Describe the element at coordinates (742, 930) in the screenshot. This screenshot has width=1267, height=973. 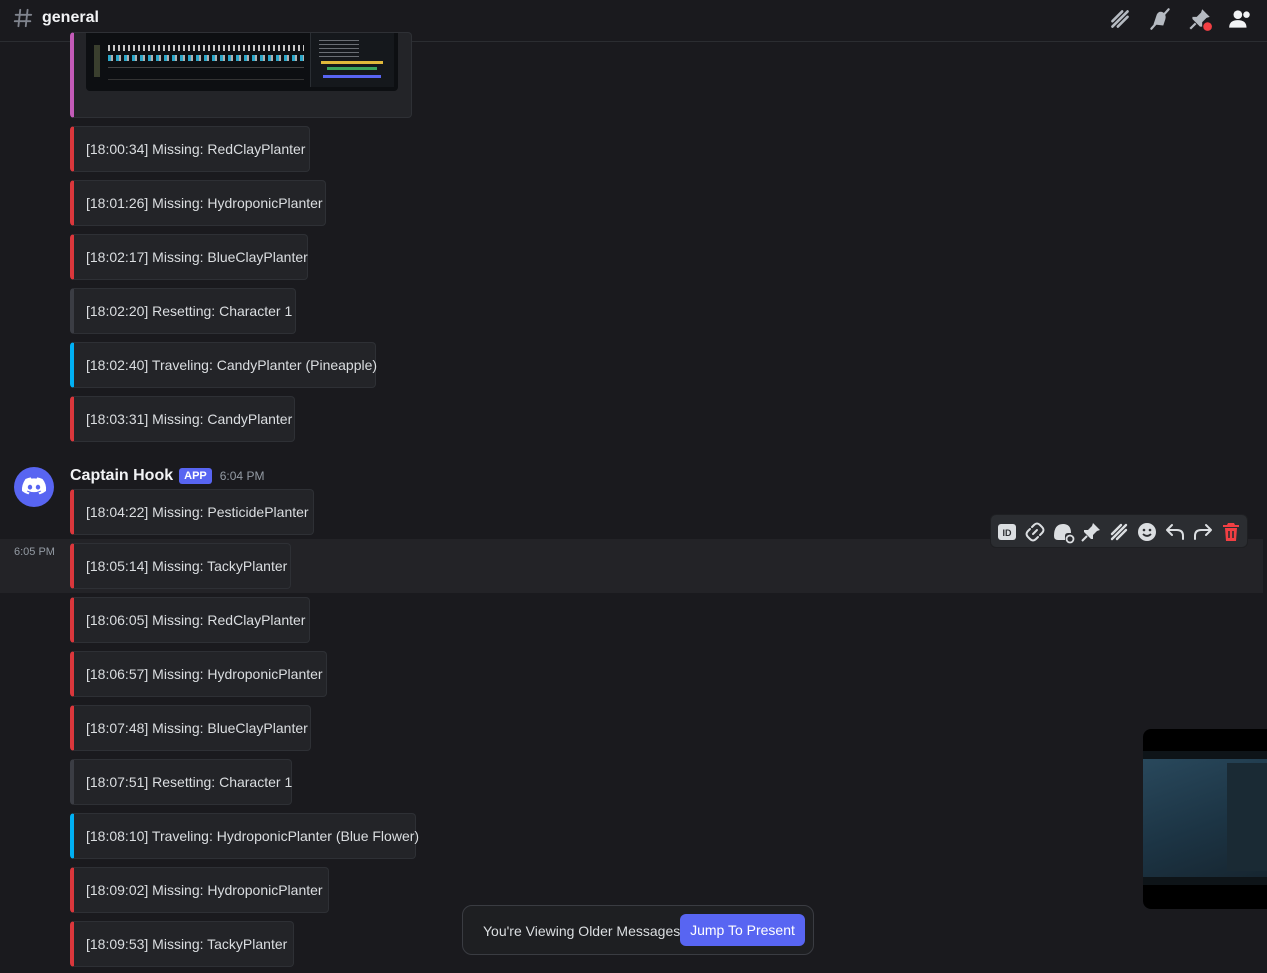
I see `jump-to-present-button: Jump To Present` at that location.